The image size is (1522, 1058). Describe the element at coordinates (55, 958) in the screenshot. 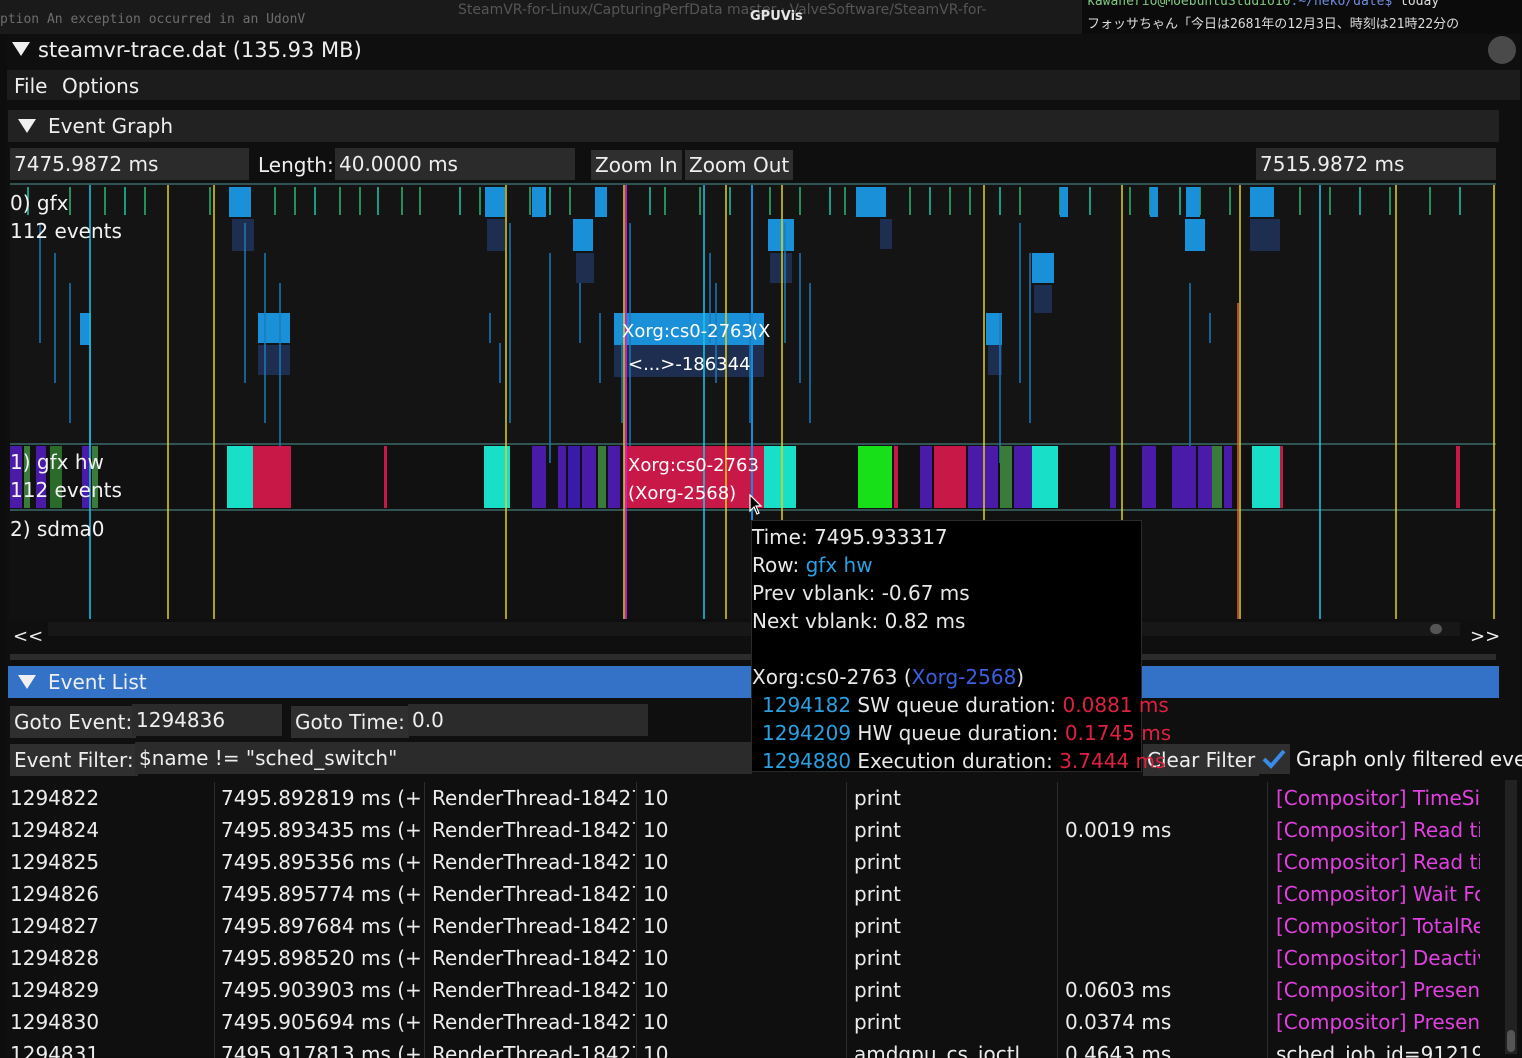

I see `cell-id: 1294828` at that location.